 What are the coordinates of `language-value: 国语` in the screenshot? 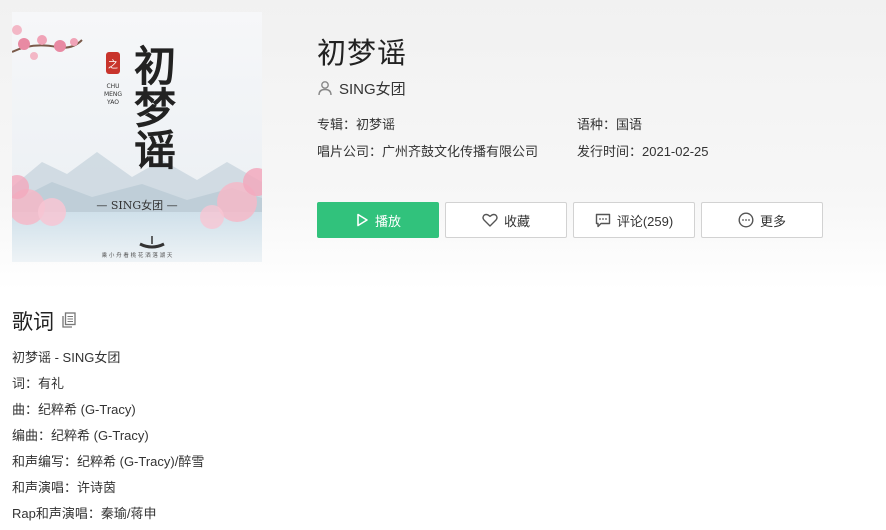 It's located at (629, 124).